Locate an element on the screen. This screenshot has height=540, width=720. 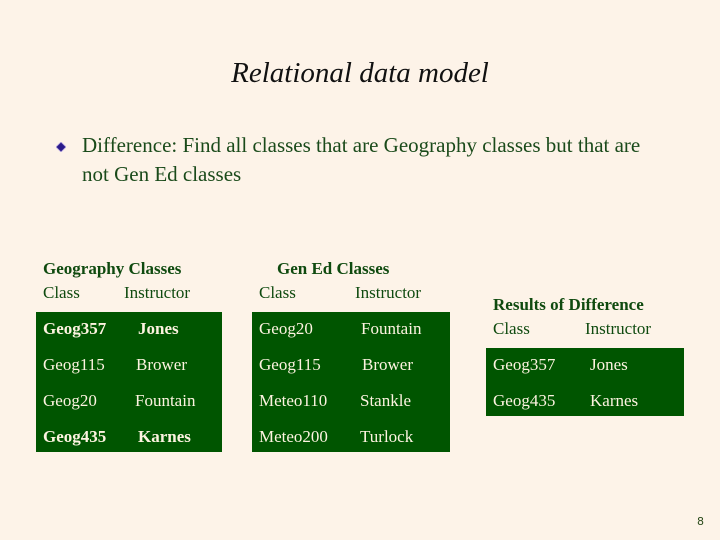
table-title: Results of Difference is located at coordinates (568, 304).